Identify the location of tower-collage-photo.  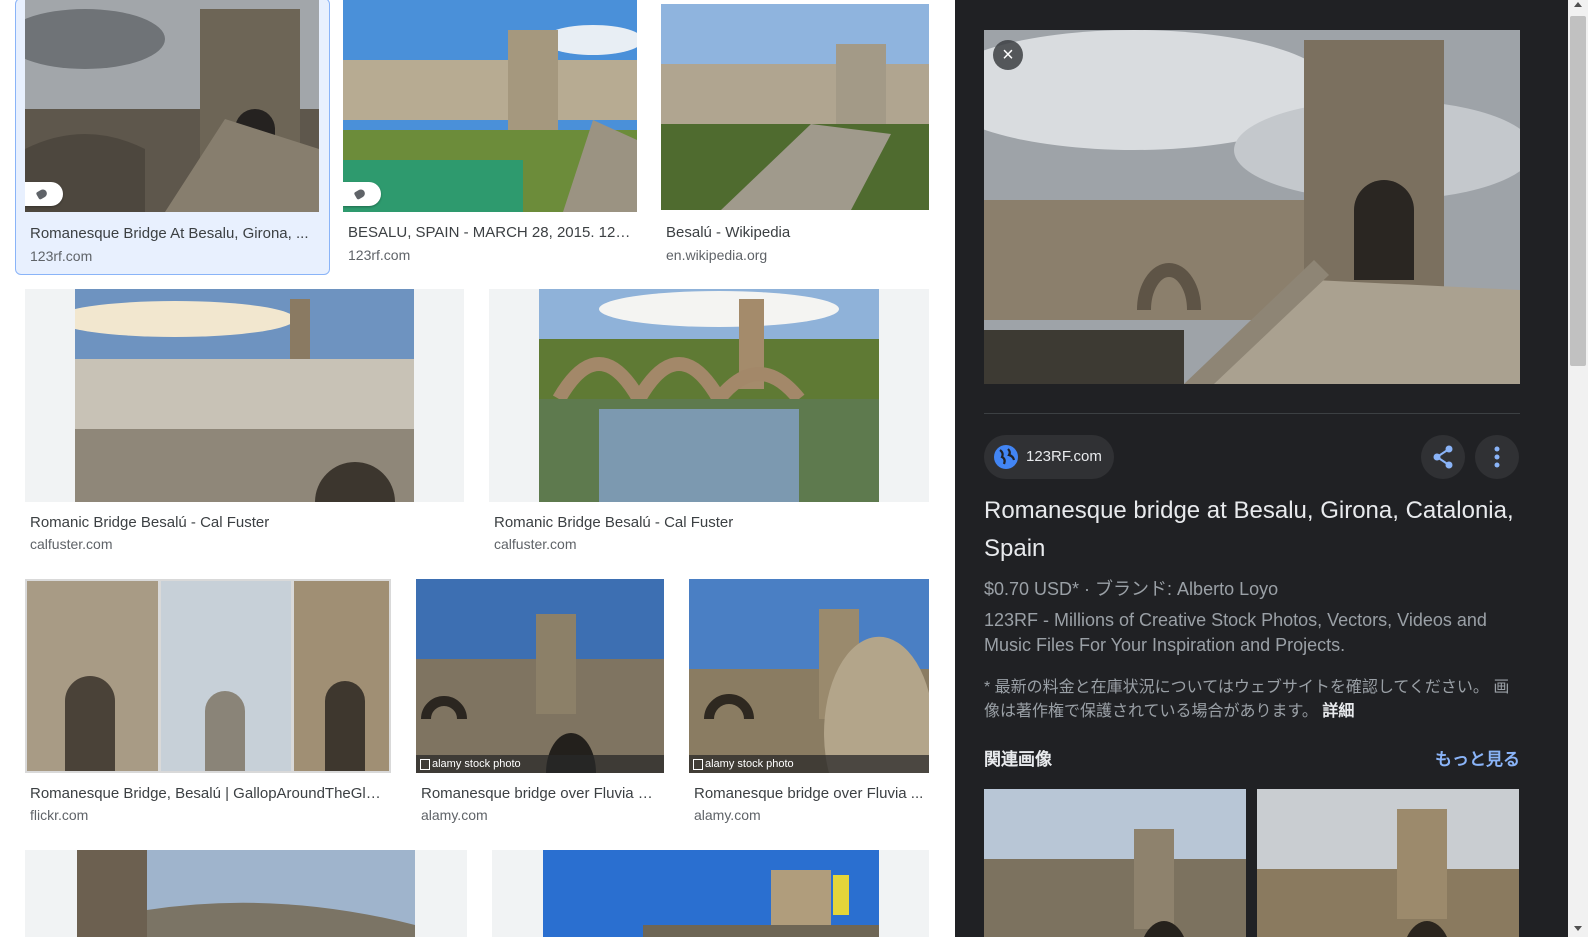
(208, 676).